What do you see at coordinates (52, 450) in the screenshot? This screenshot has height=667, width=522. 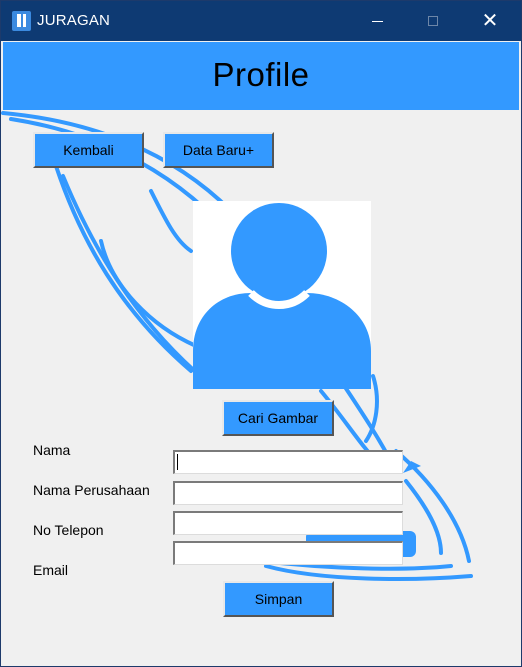 I see `nama-label: Nama` at bounding box center [52, 450].